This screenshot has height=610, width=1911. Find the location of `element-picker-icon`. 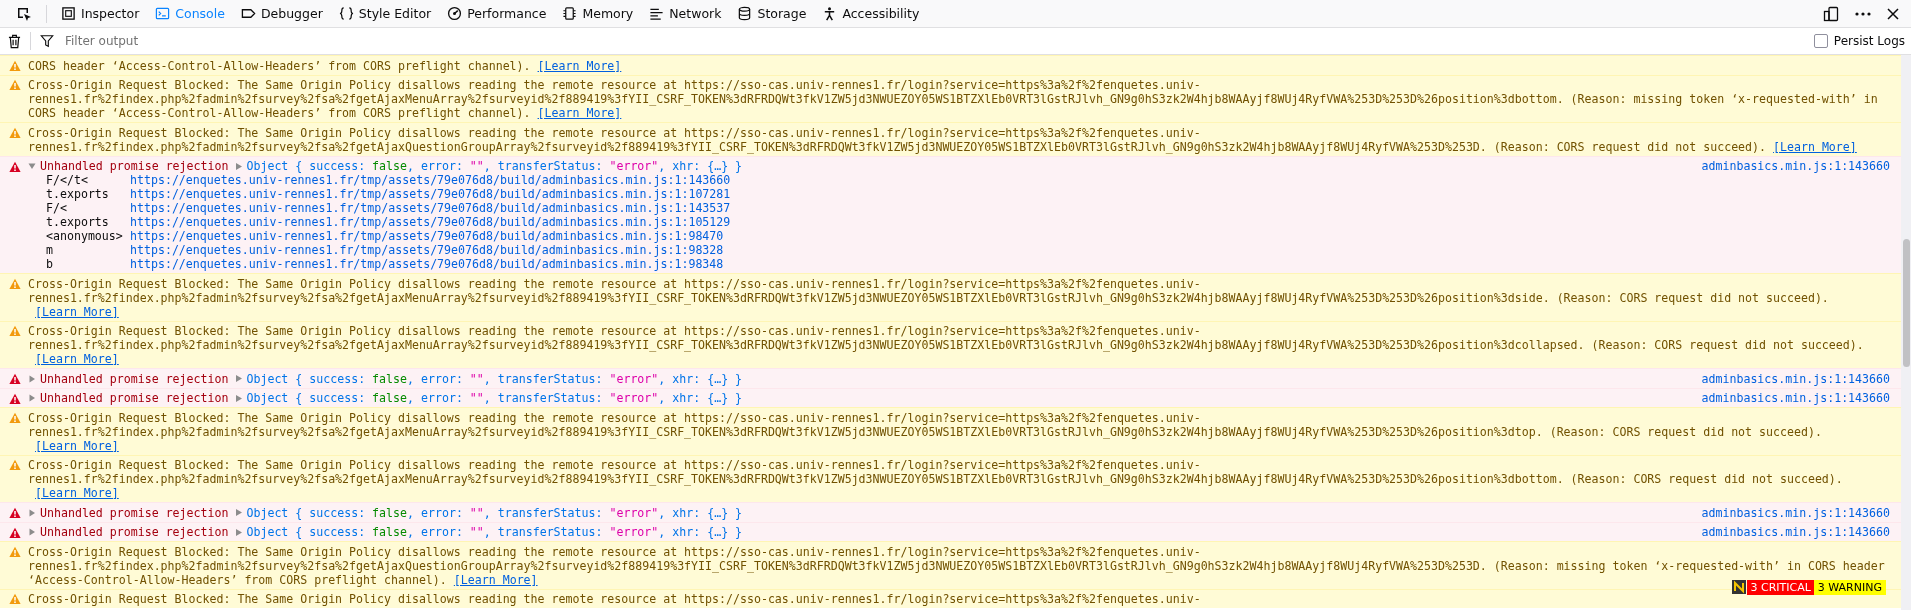

element-picker-icon is located at coordinates (24, 13).